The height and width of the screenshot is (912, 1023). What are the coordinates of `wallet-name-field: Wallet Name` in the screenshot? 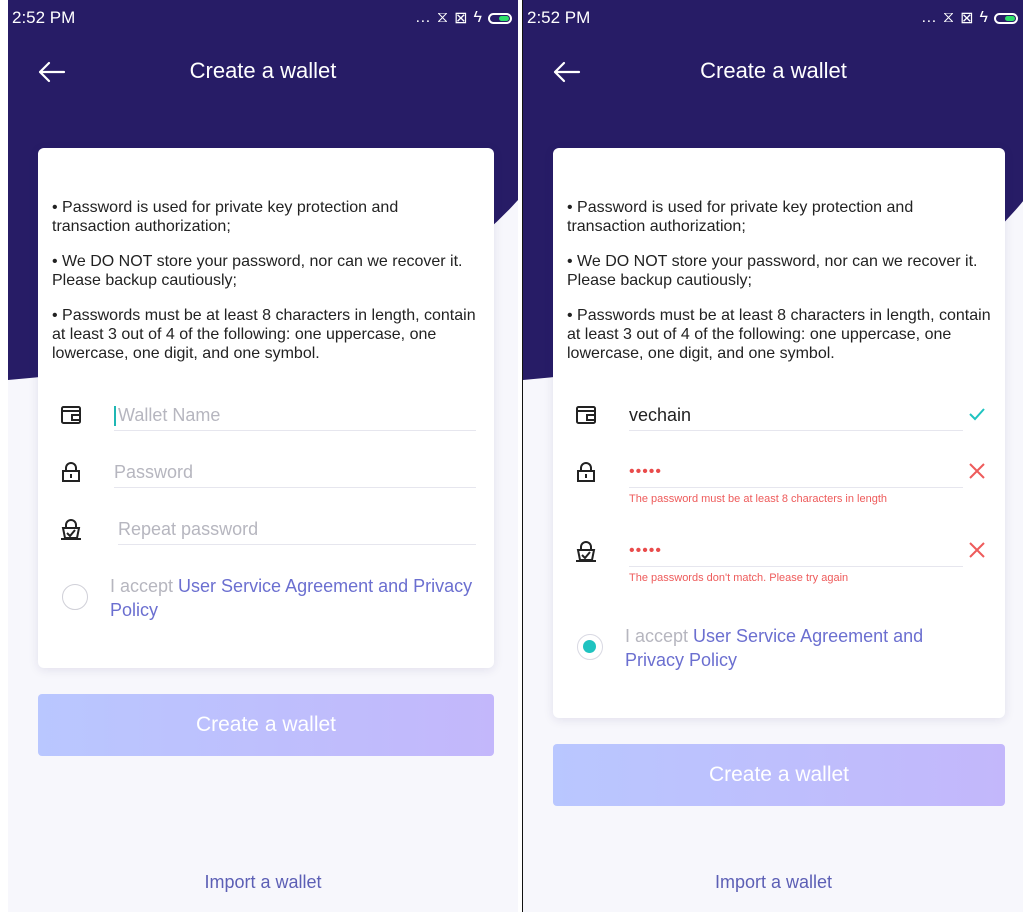 It's located at (268, 420).